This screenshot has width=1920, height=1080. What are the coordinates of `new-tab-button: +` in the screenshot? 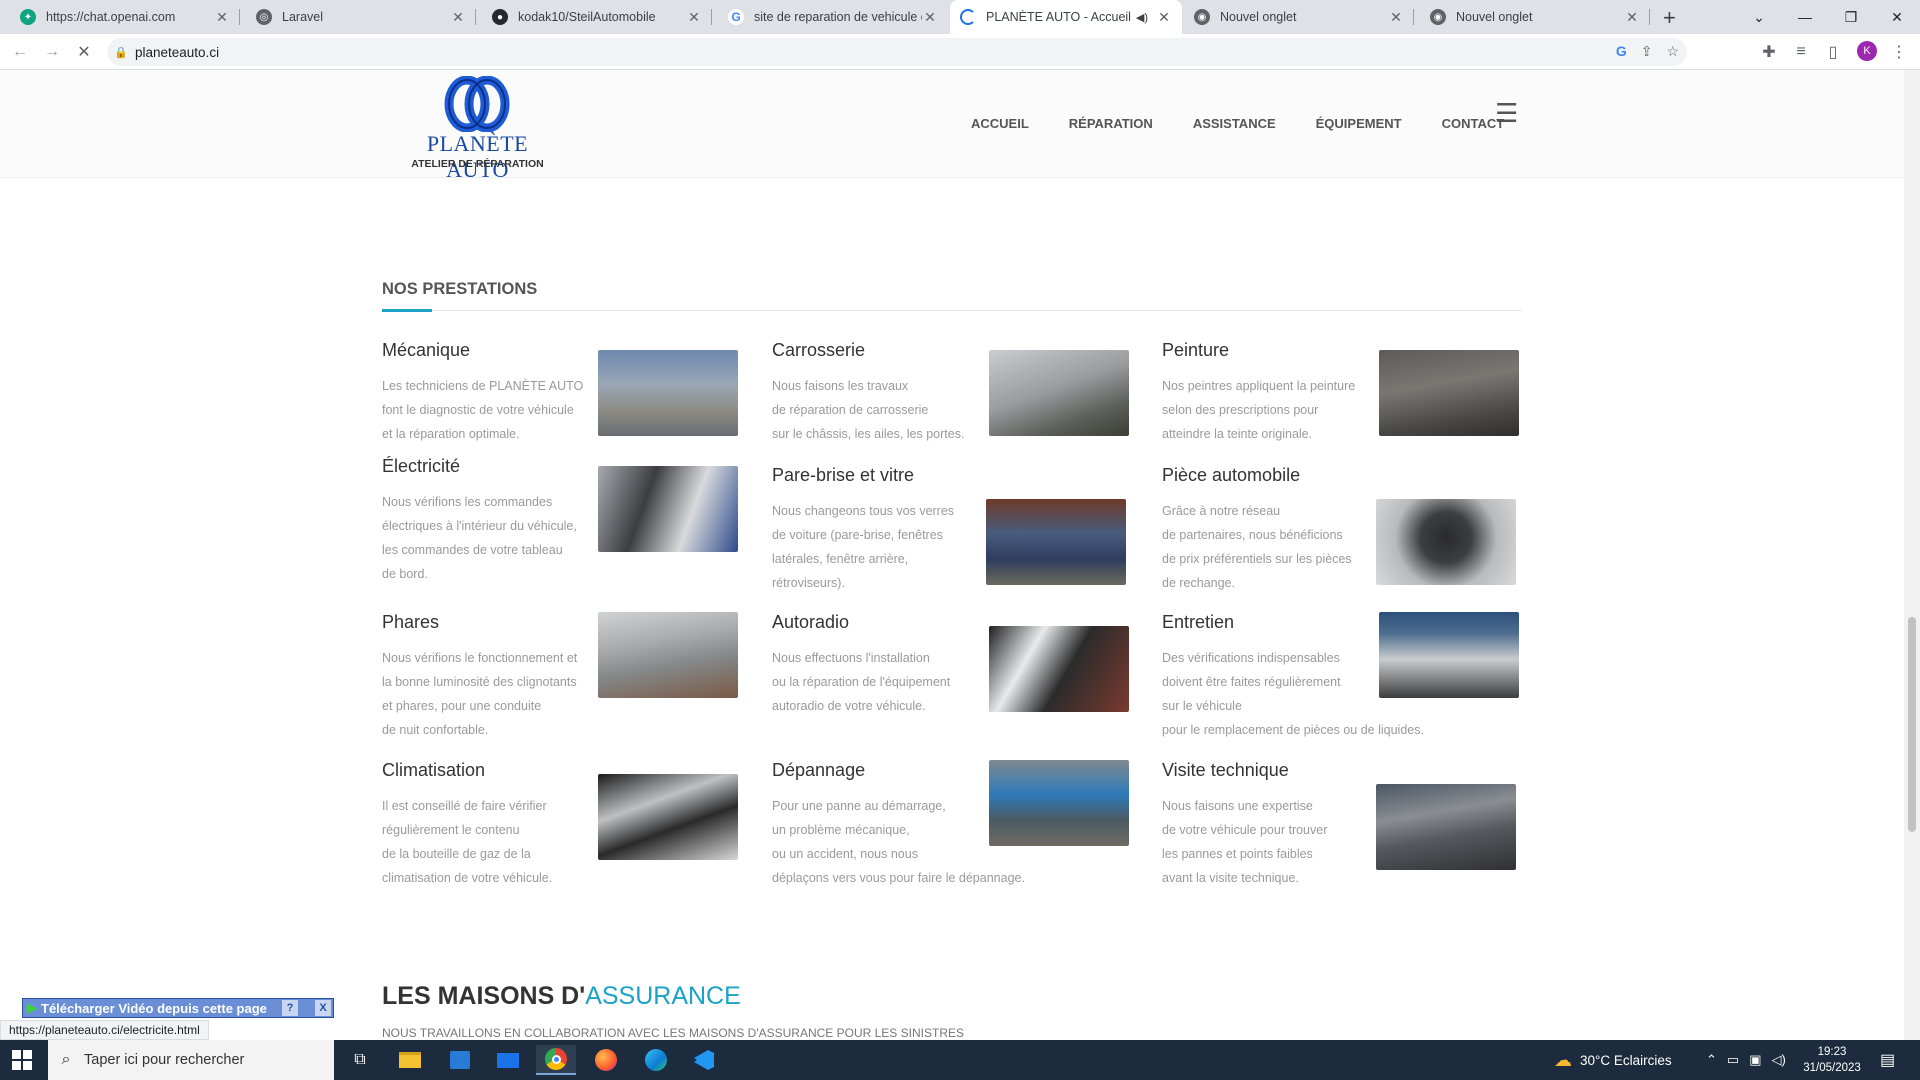 It's located at (1669, 18).